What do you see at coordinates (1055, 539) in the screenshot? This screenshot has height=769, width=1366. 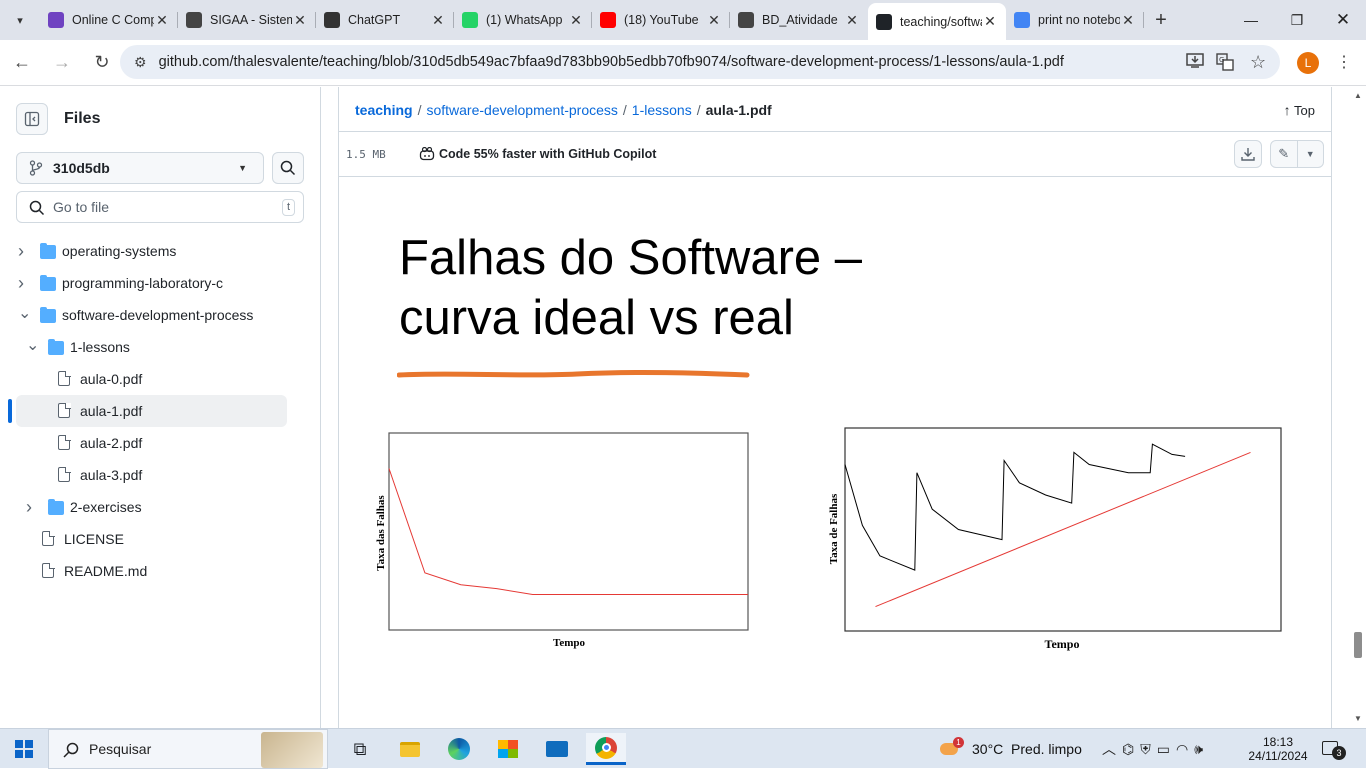 I see `real-curve-chart: Taxa de Falhas Tempo` at bounding box center [1055, 539].